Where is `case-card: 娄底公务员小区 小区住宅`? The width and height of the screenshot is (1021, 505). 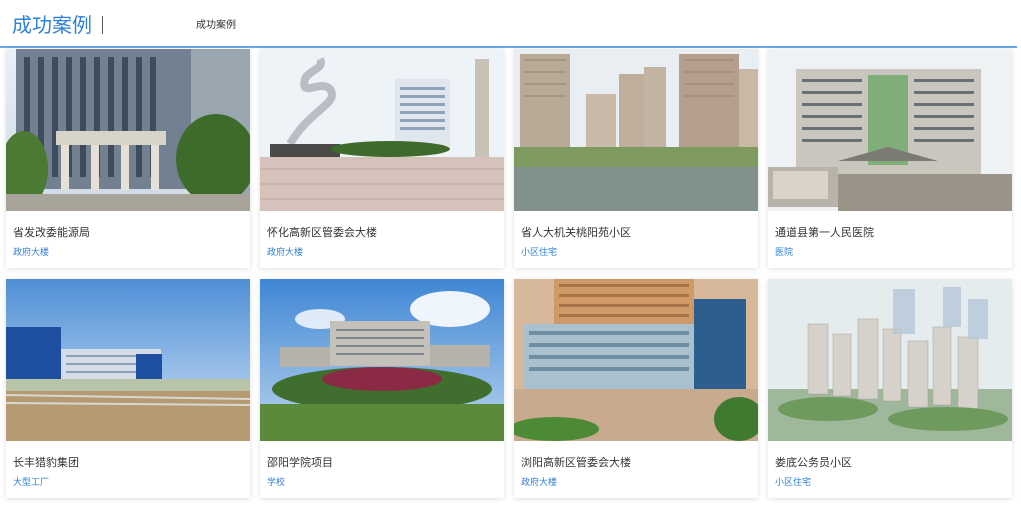
case-card: 娄底公务员小区 小区住宅 is located at coordinates (890, 388).